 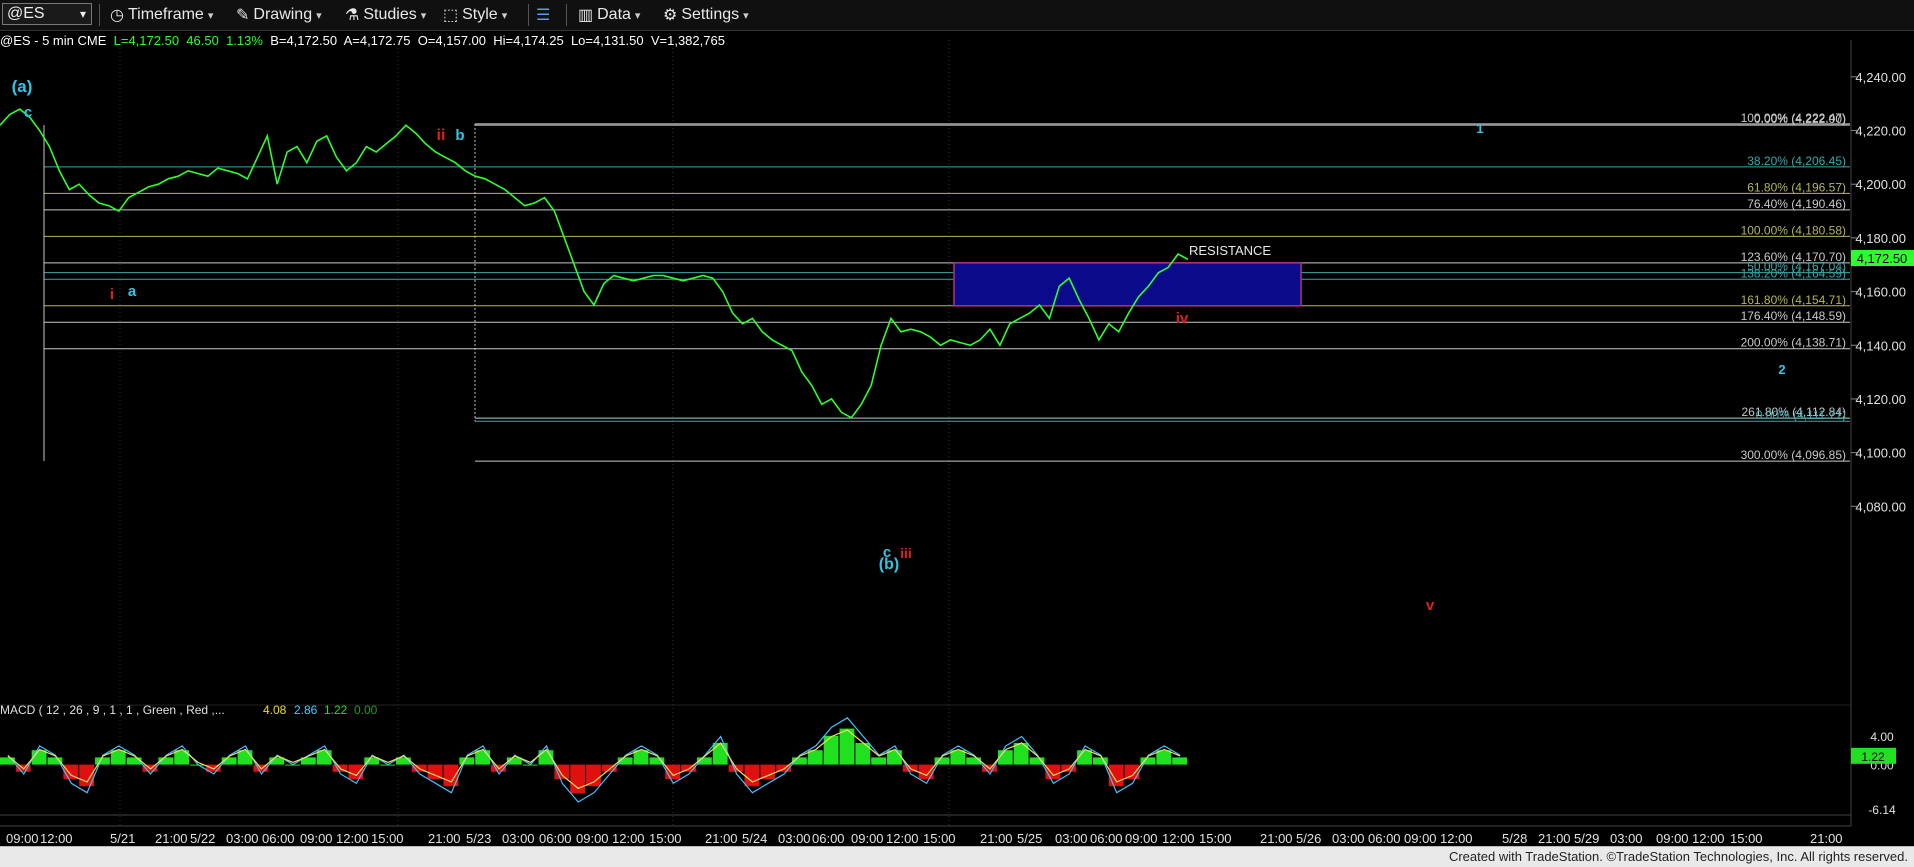 I want to click on x-tick-label: 5/28, so click(x=1514, y=838).